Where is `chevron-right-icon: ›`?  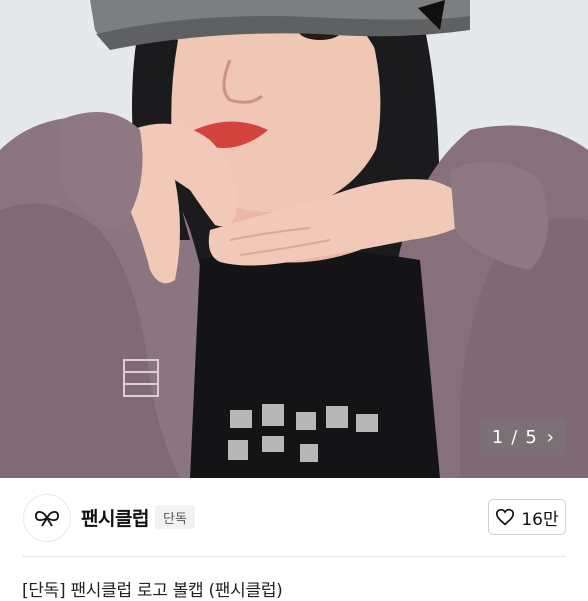
chevron-right-icon: › is located at coordinates (550, 437).